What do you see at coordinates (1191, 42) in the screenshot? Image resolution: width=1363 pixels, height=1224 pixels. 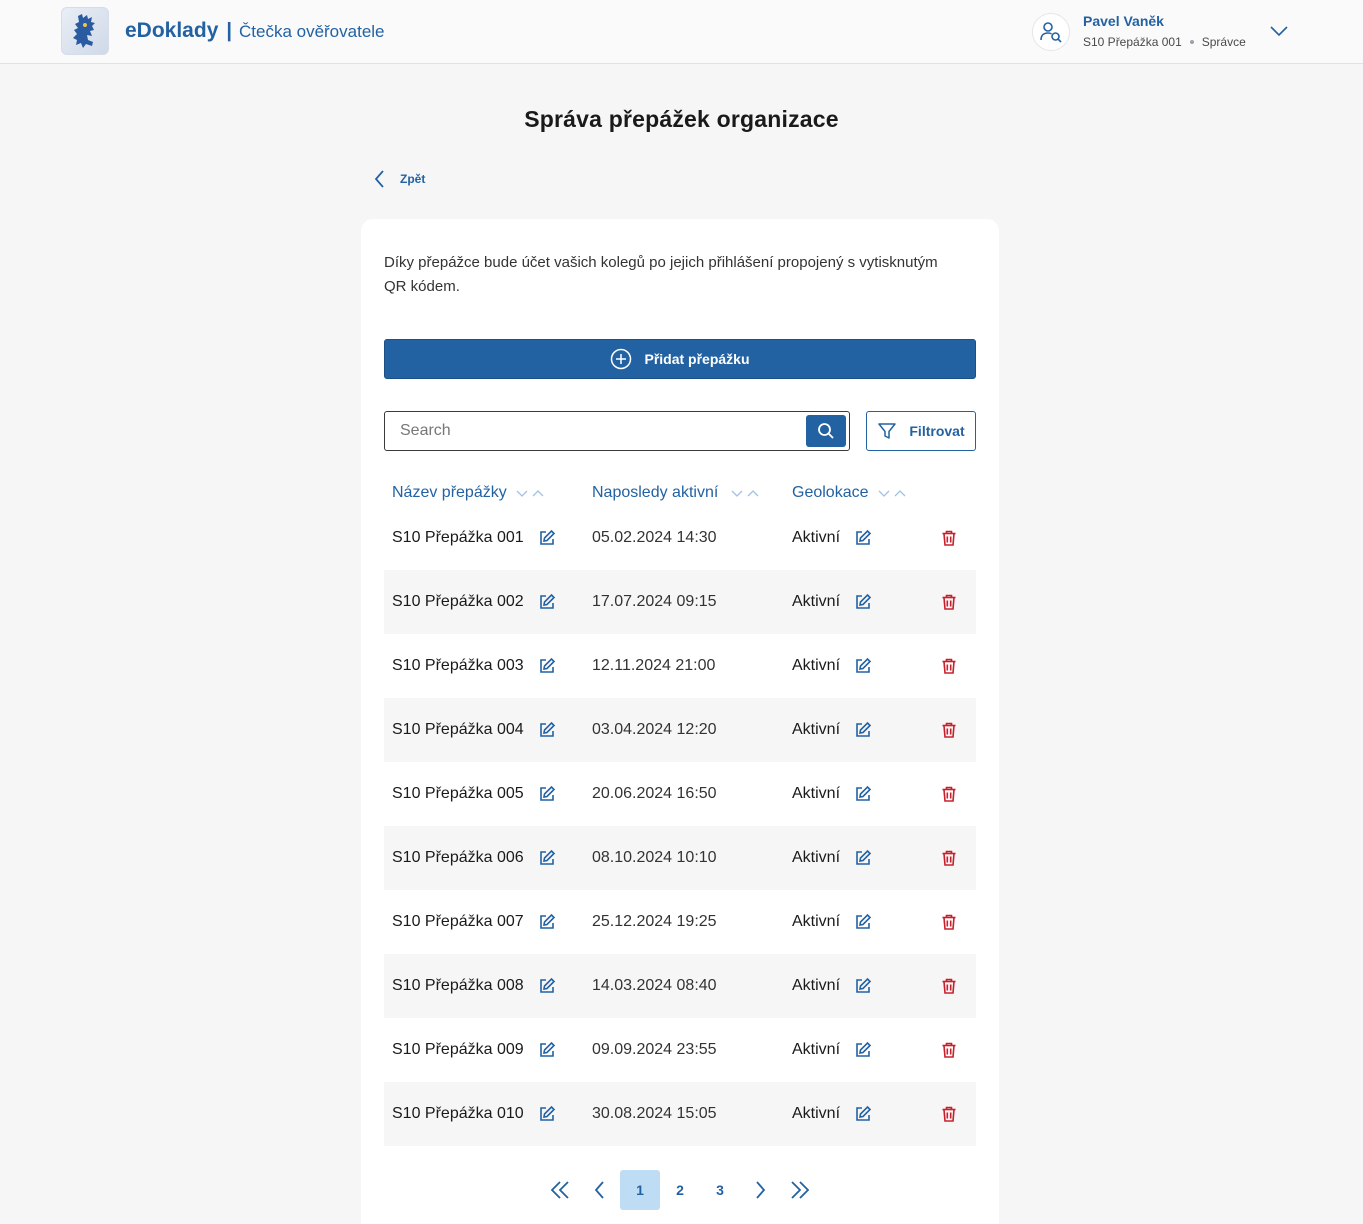 I see `separator-dot` at bounding box center [1191, 42].